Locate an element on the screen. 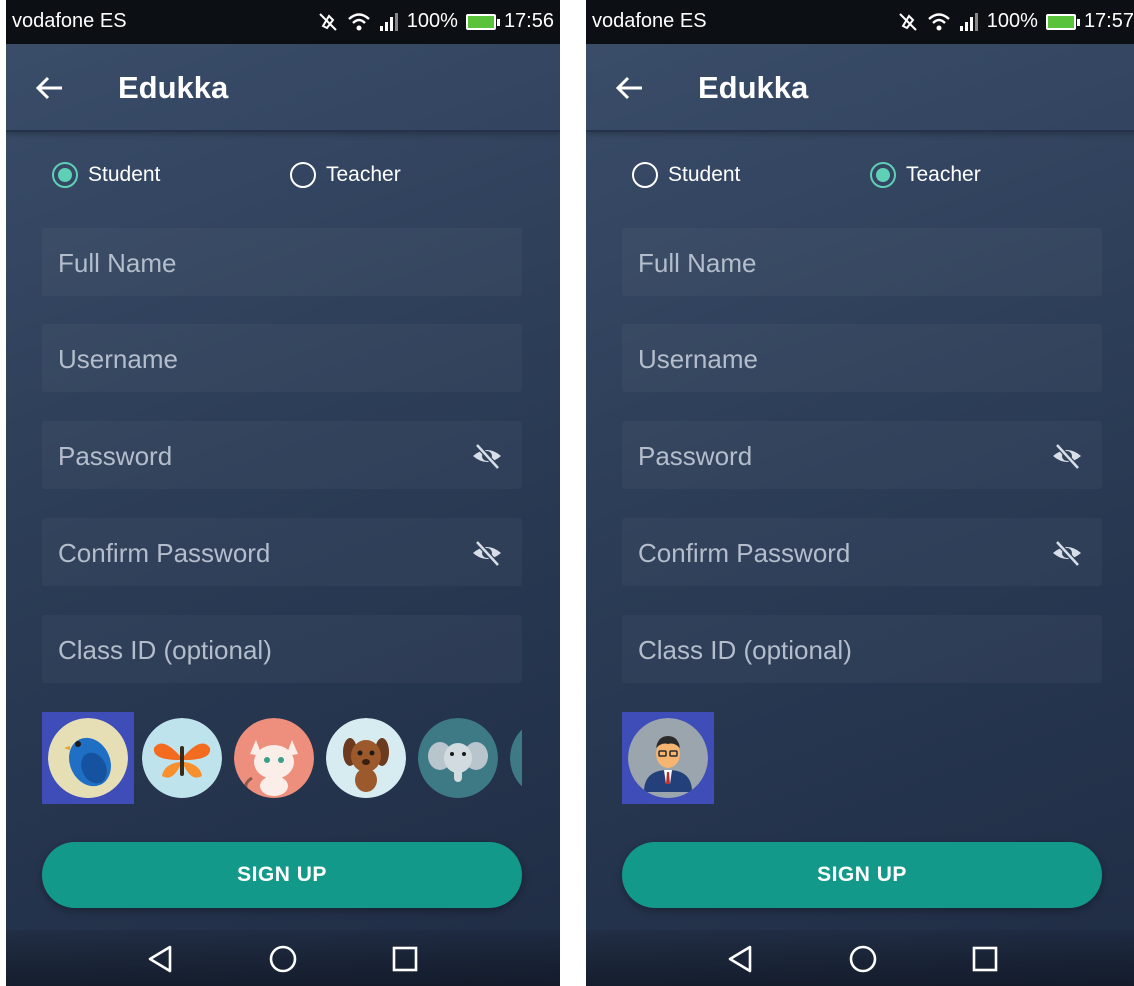  elephant-avatar is located at coordinates (458, 758).